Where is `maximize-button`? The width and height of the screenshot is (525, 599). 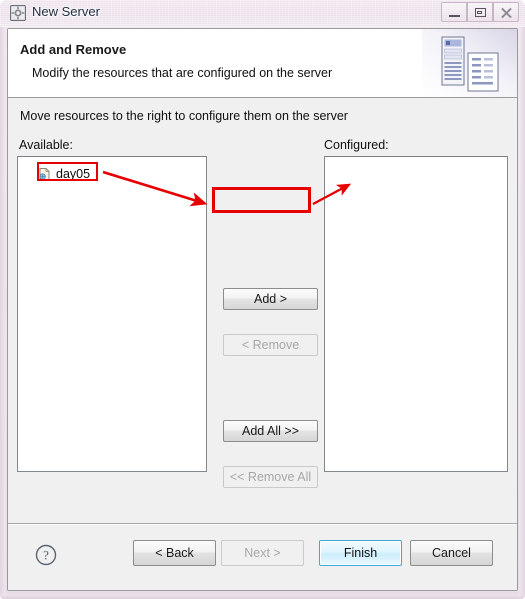 maximize-button is located at coordinates (480, 12).